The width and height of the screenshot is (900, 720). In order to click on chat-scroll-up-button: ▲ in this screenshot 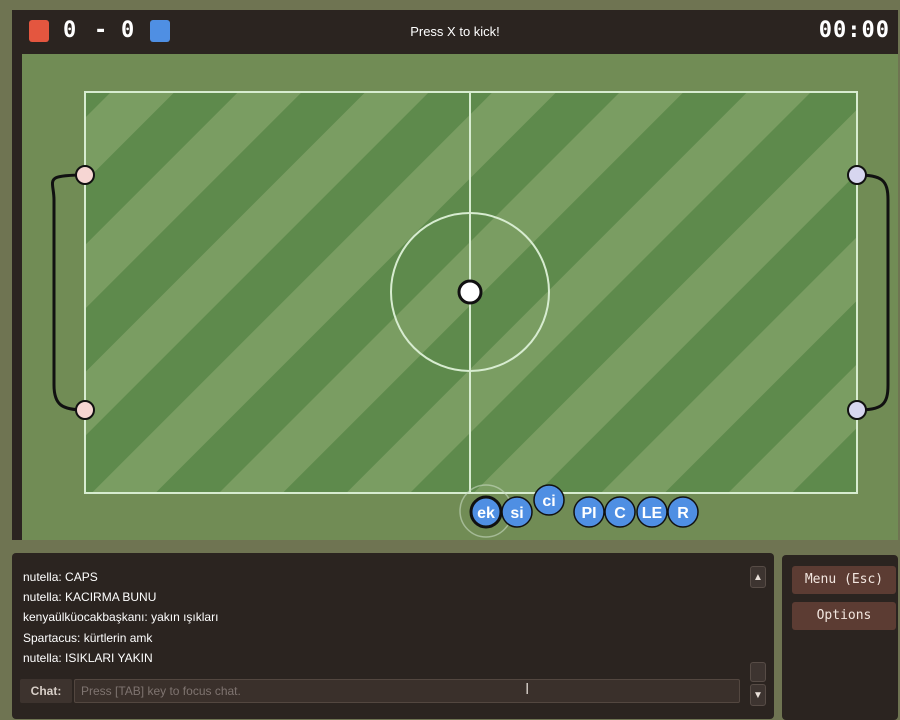, I will do `click(758, 577)`.